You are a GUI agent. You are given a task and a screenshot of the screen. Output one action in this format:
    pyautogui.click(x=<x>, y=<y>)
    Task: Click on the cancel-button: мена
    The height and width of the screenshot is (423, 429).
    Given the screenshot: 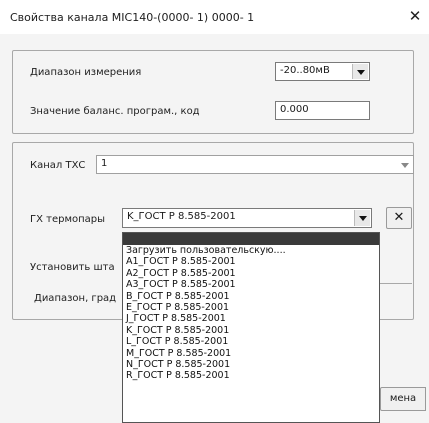 What is the action you would take?
    pyautogui.click(x=403, y=399)
    